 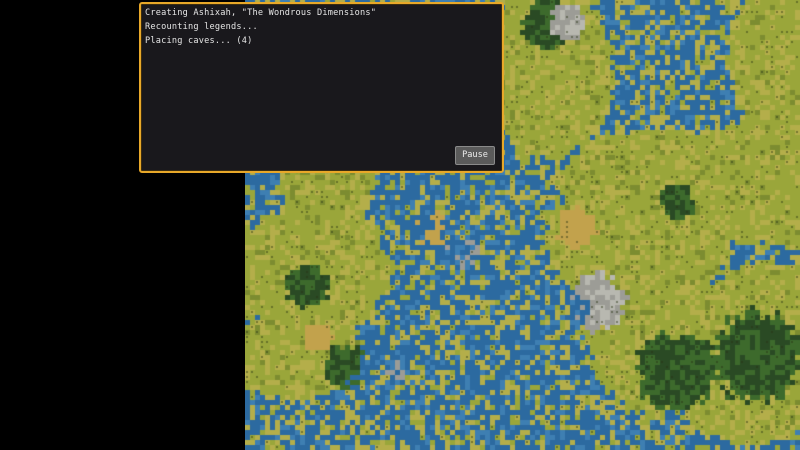 What do you see at coordinates (199, 41) in the screenshot?
I see `log-line-progress: Placing caves... (4)` at bounding box center [199, 41].